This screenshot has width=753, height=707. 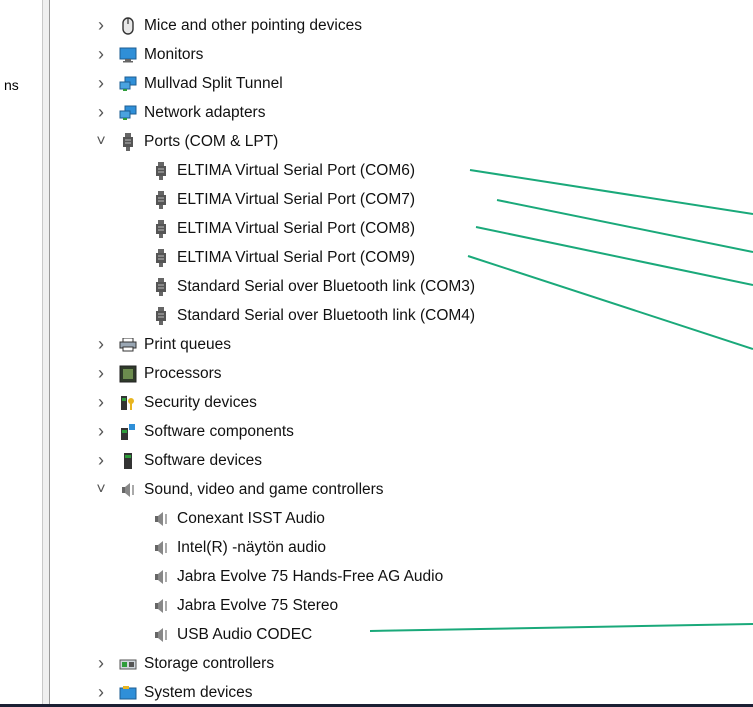 I want to click on tree-category-label: Print queues, so click(x=188, y=344).